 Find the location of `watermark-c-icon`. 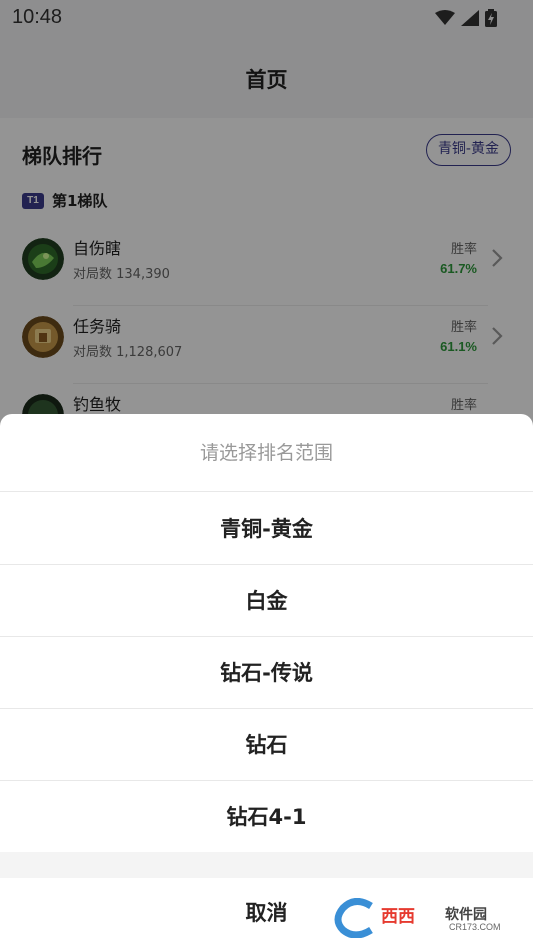

watermark-c-icon is located at coordinates (353, 918).